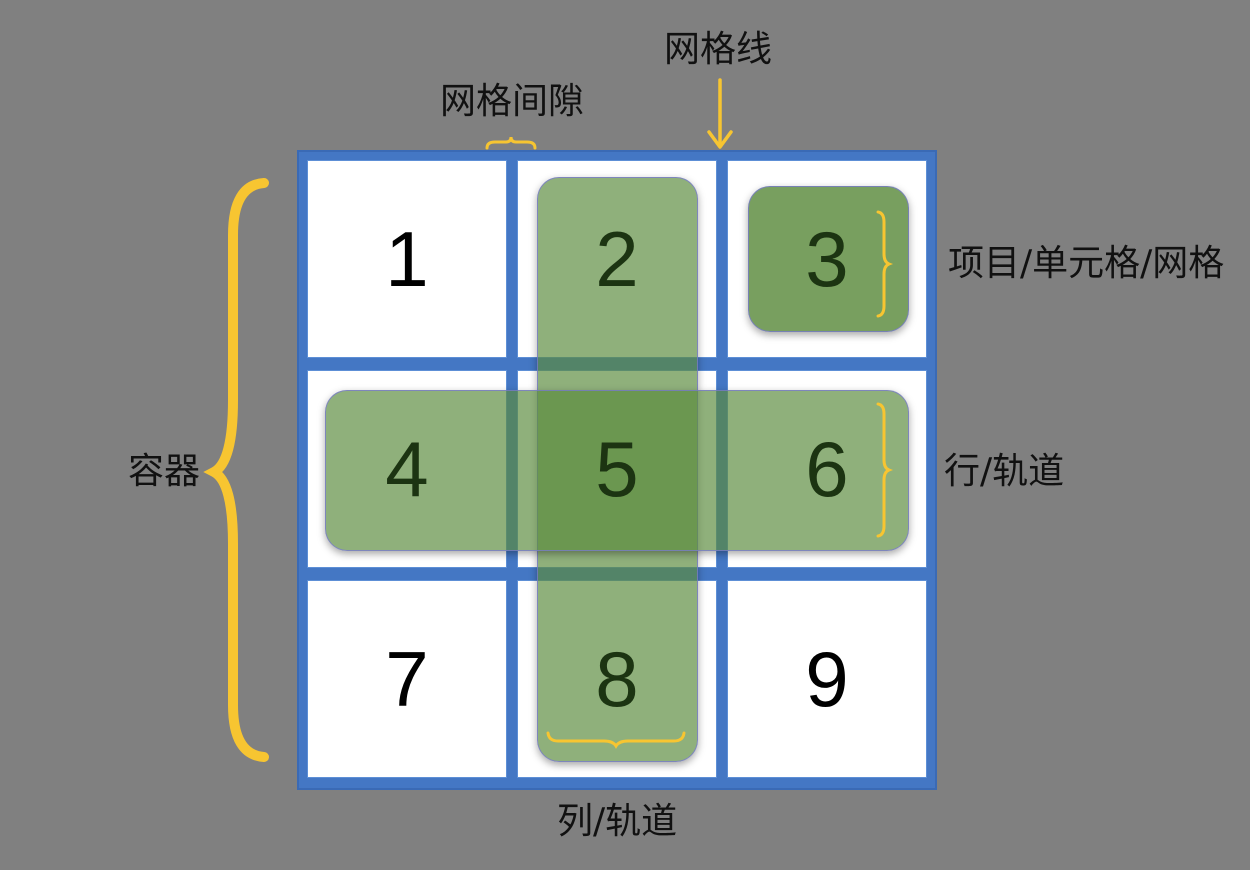 This screenshot has width=1250, height=870. I want to click on row-brace-icon, so click(885, 470).